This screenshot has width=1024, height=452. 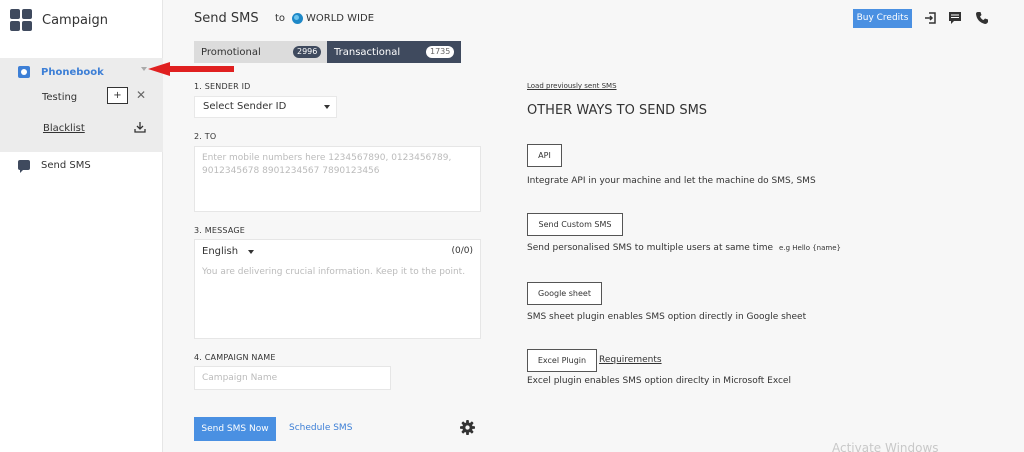 What do you see at coordinates (205, 136) in the screenshot?
I see `to-section-label: 2. TO` at bounding box center [205, 136].